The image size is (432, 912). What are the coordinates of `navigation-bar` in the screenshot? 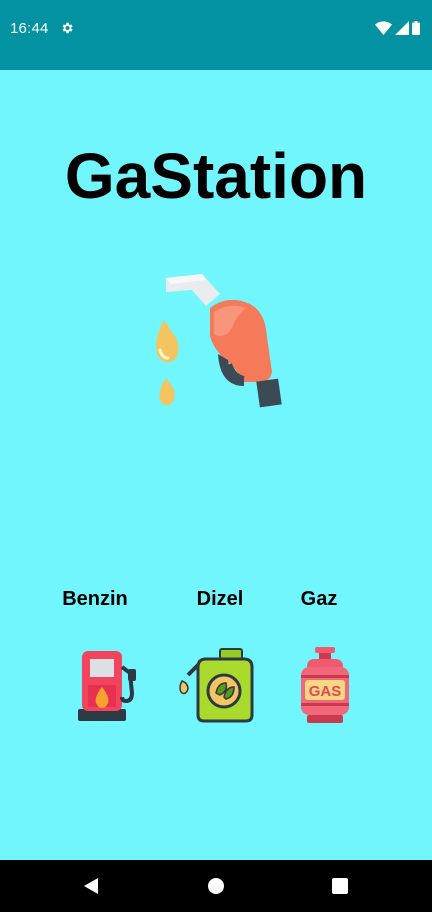 It's located at (216, 886).